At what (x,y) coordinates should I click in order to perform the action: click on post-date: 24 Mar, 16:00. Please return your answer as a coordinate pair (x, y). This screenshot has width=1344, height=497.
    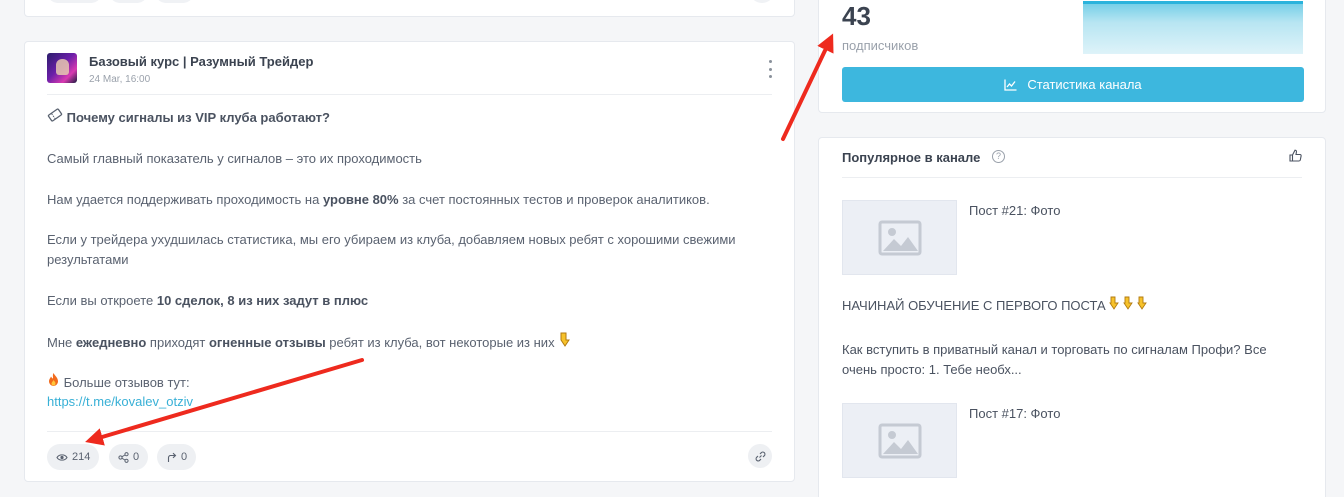
    Looking at the image, I should click on (120, 79).